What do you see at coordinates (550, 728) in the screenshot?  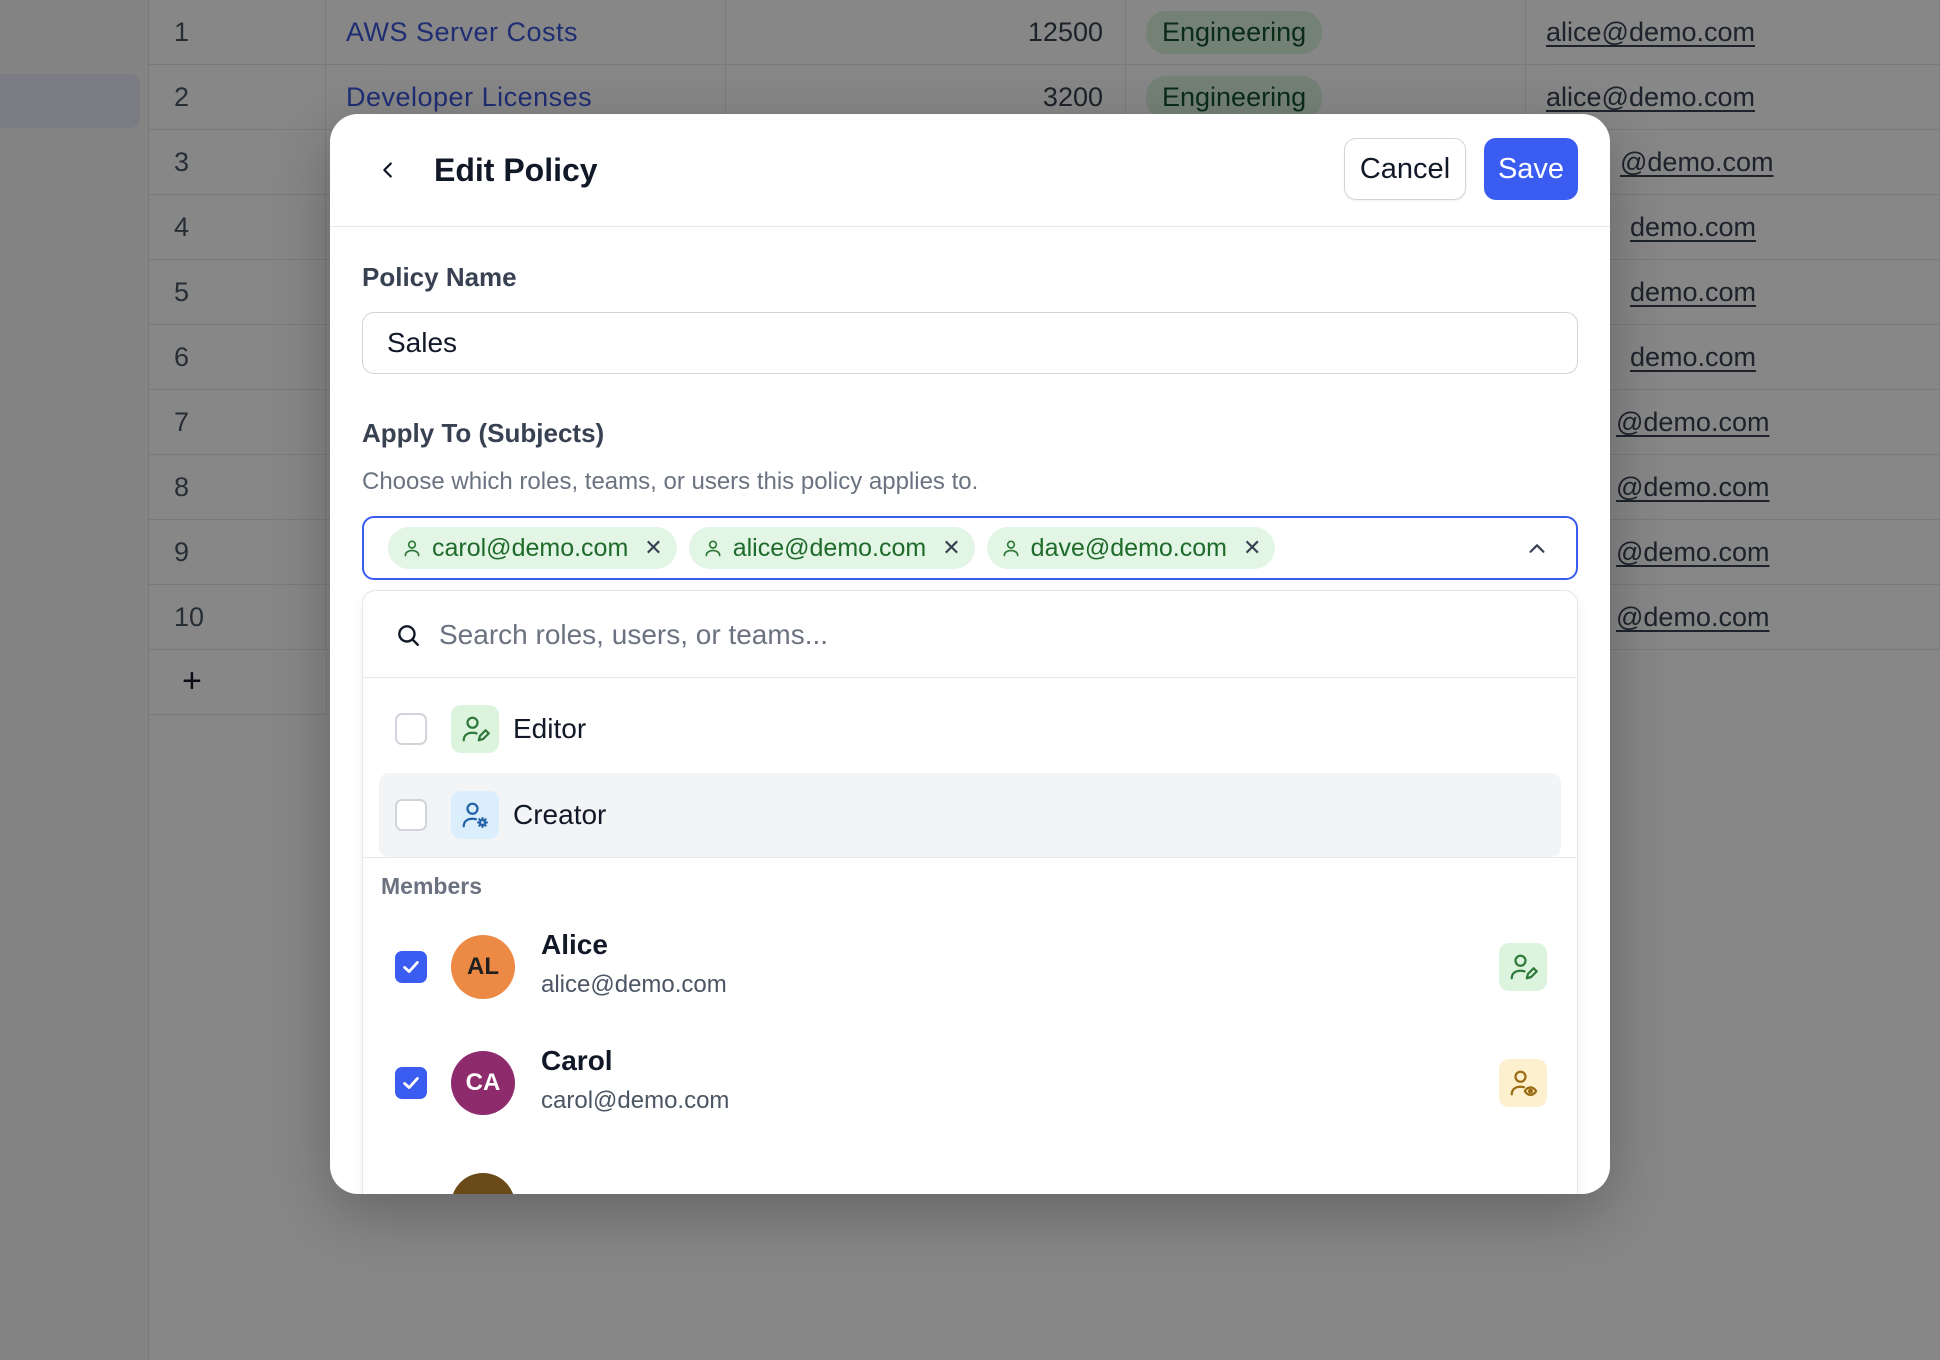 I see `role-label: Editor` at bounding box center [550, 728].